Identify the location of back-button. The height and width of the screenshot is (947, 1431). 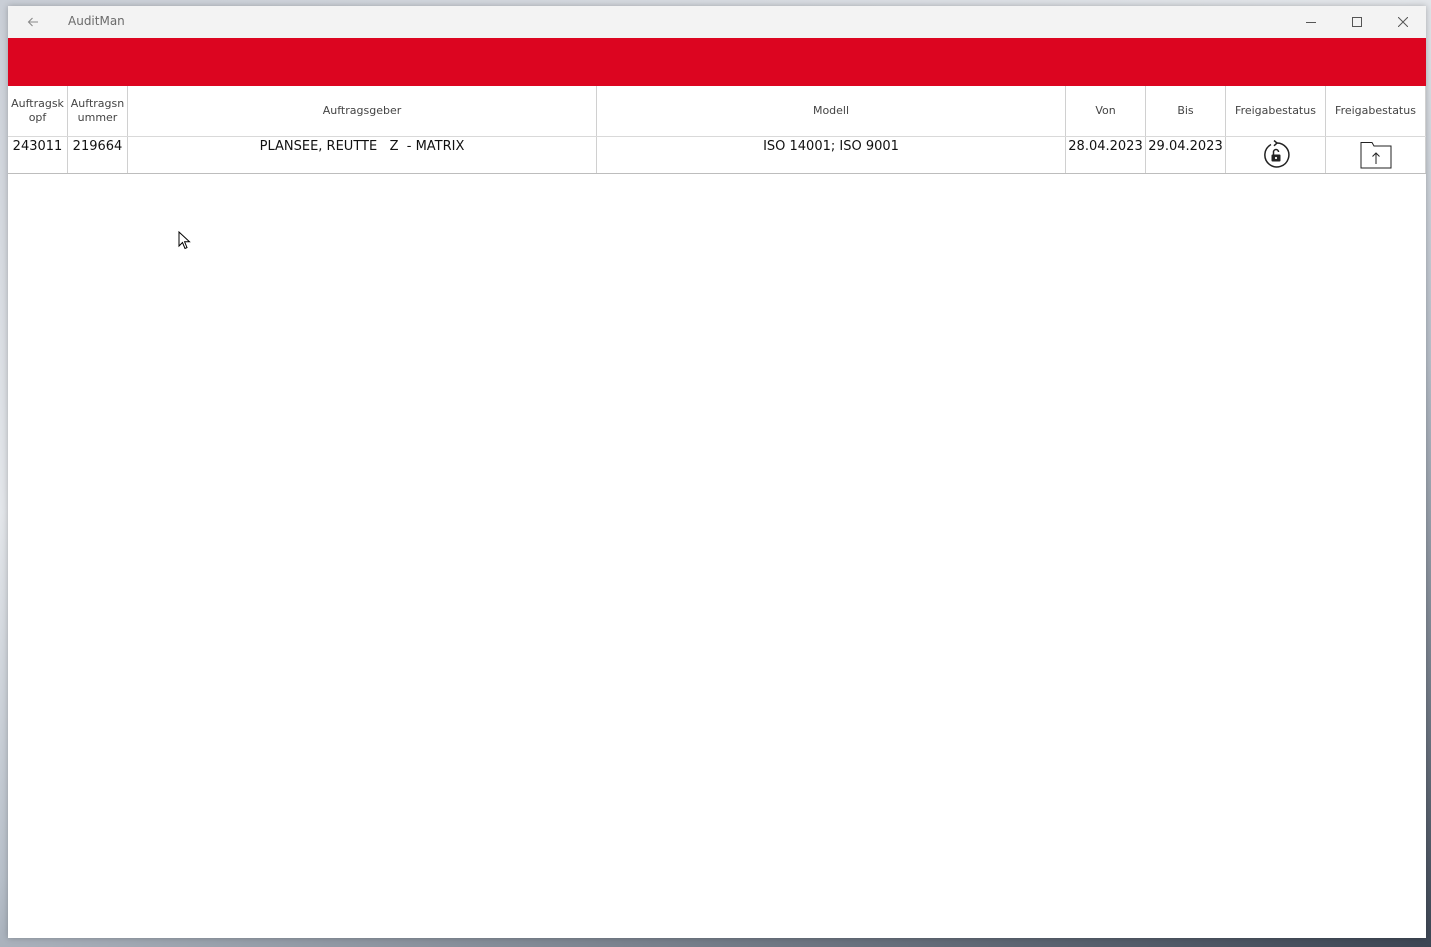
(33, 22).